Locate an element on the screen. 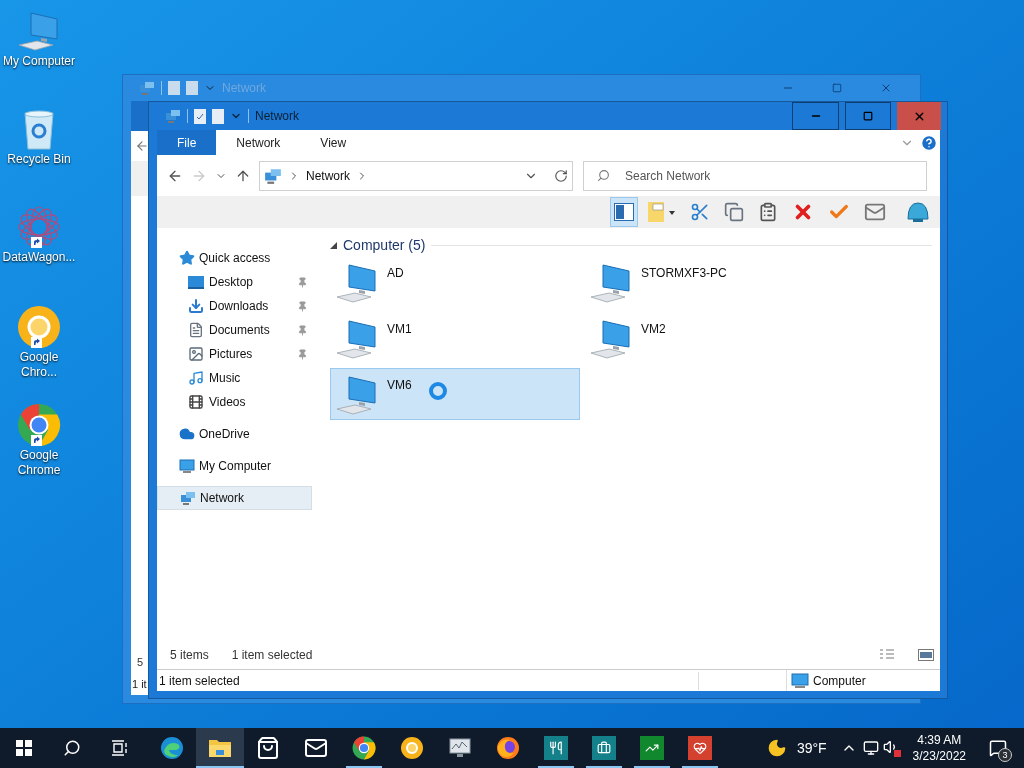 The image size is (1024, 768). firefox-icon is located at coordinates (508, 748).